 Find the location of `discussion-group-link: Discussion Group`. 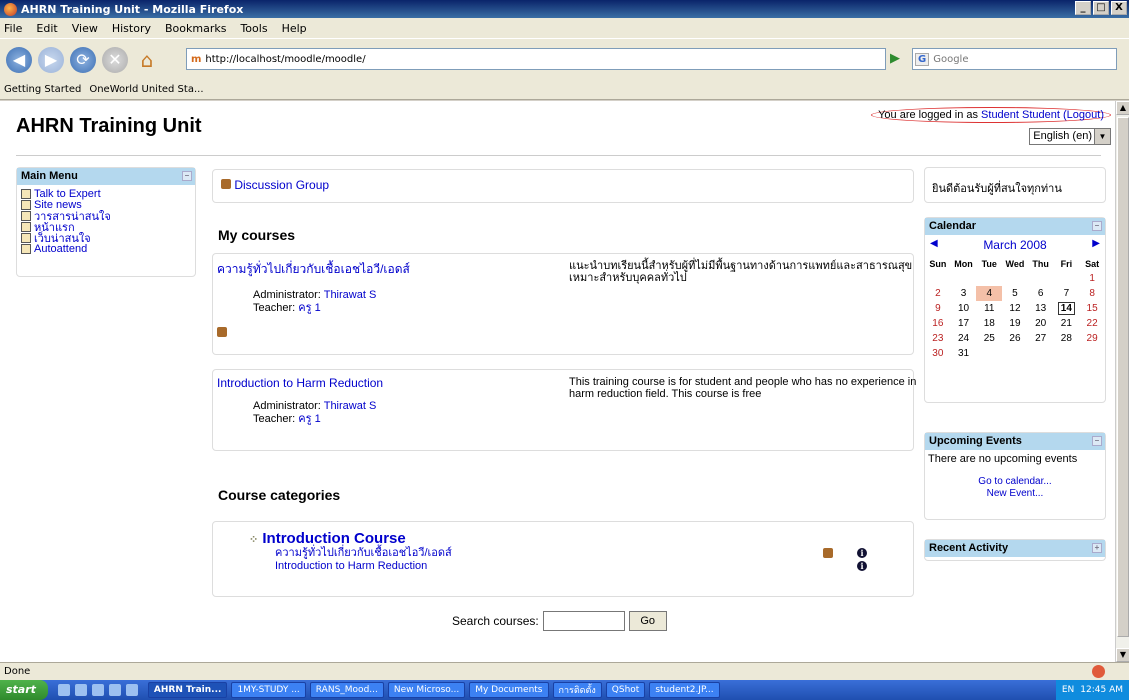

discussion-group-link: Discussion Group is located at coordinates (281, 185).